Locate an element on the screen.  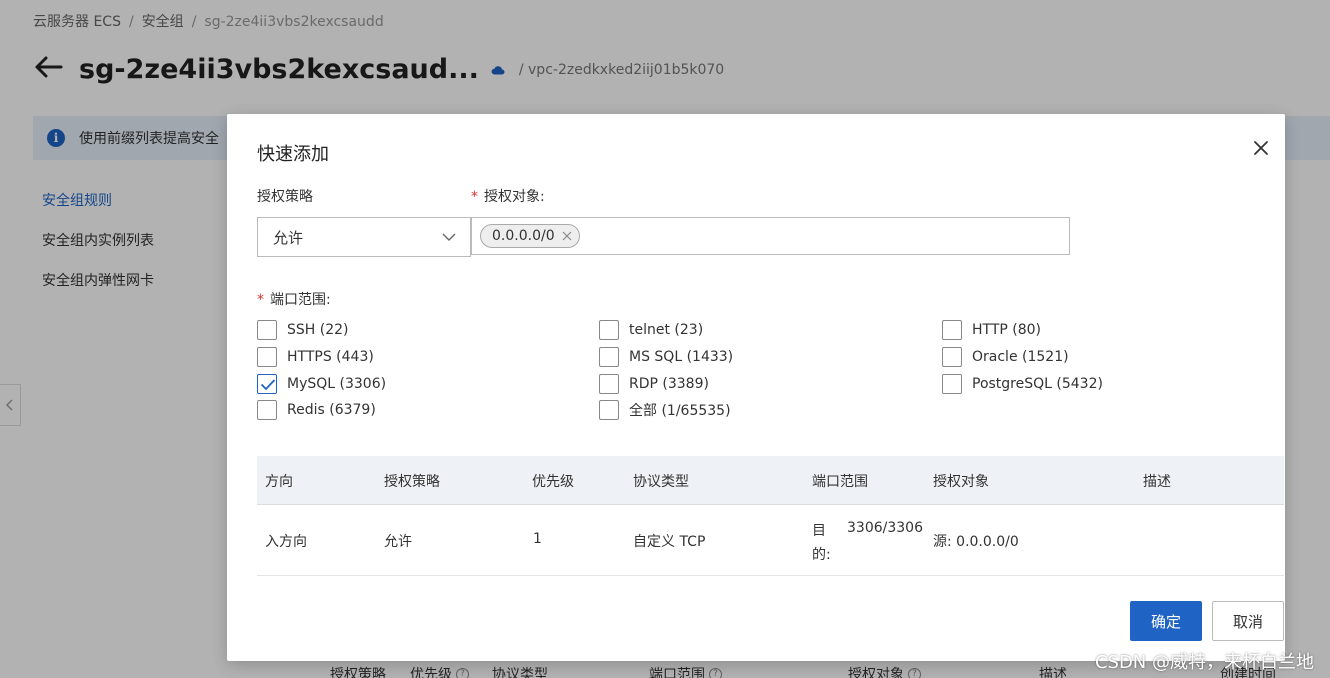
port-option-mssql: MS SQL (1433) is located at coordinates (666, 357).